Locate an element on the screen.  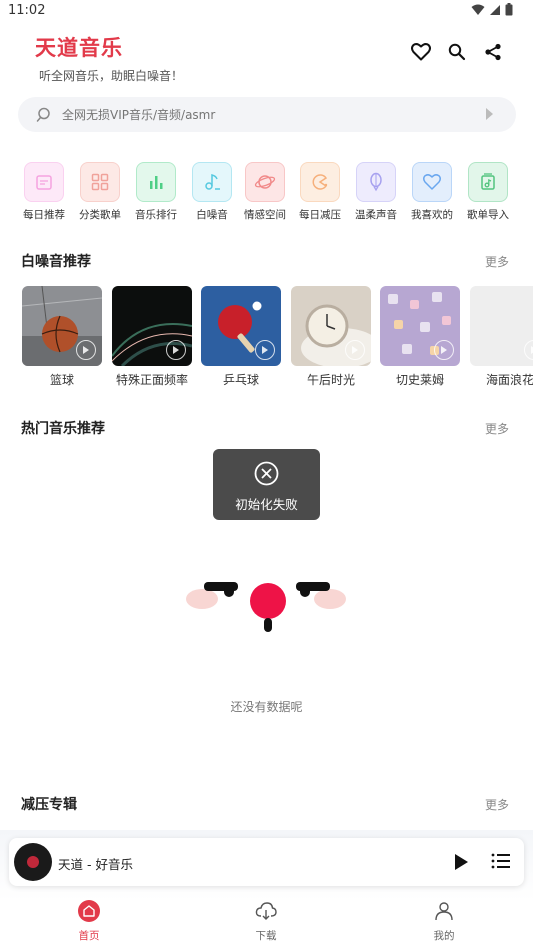
search-input is located at coordinates (262, 114).